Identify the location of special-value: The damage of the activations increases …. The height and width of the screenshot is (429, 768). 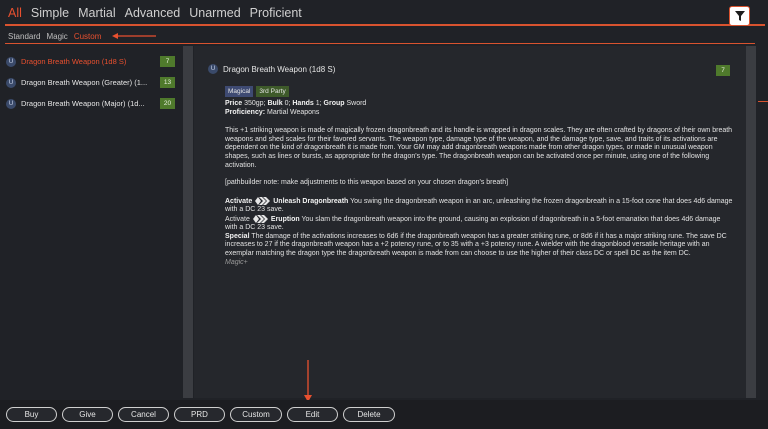
(476, 244).